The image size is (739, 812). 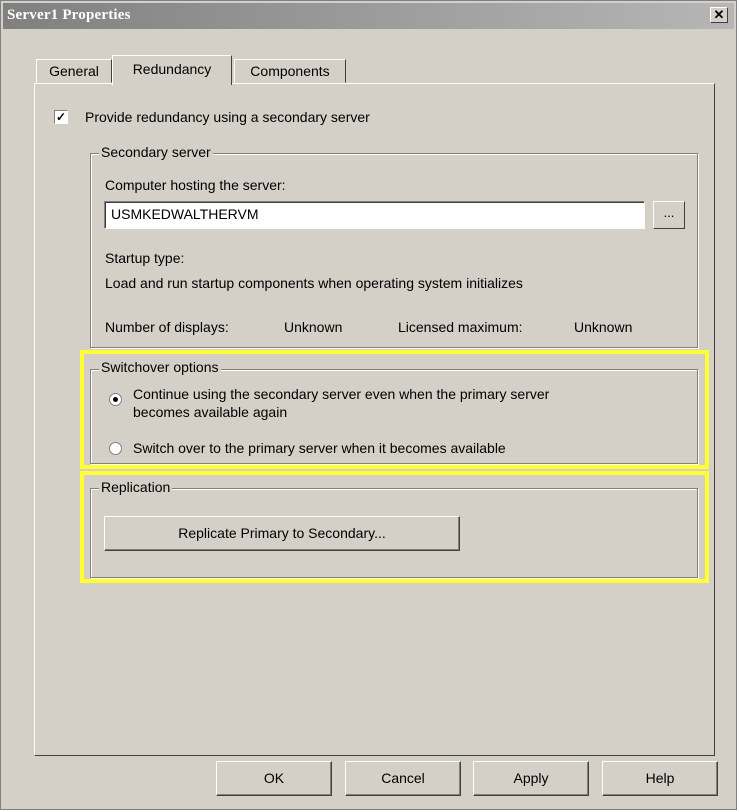 What do you see at coordinates (531, 778) in the screenshot?
I see `apply-button: Apply` at bounding box center [531, 778].